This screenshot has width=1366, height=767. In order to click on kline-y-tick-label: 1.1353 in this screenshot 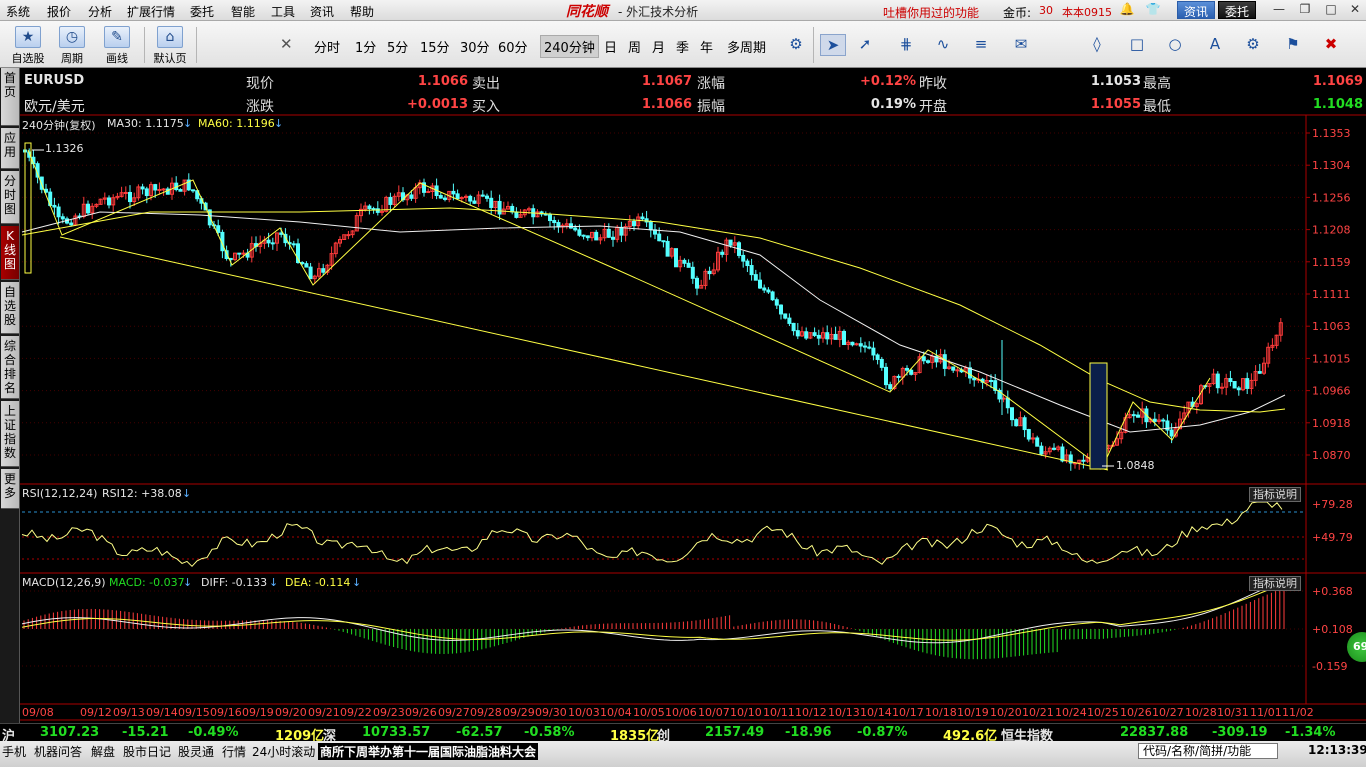, I will do `click(1331, 133)`.